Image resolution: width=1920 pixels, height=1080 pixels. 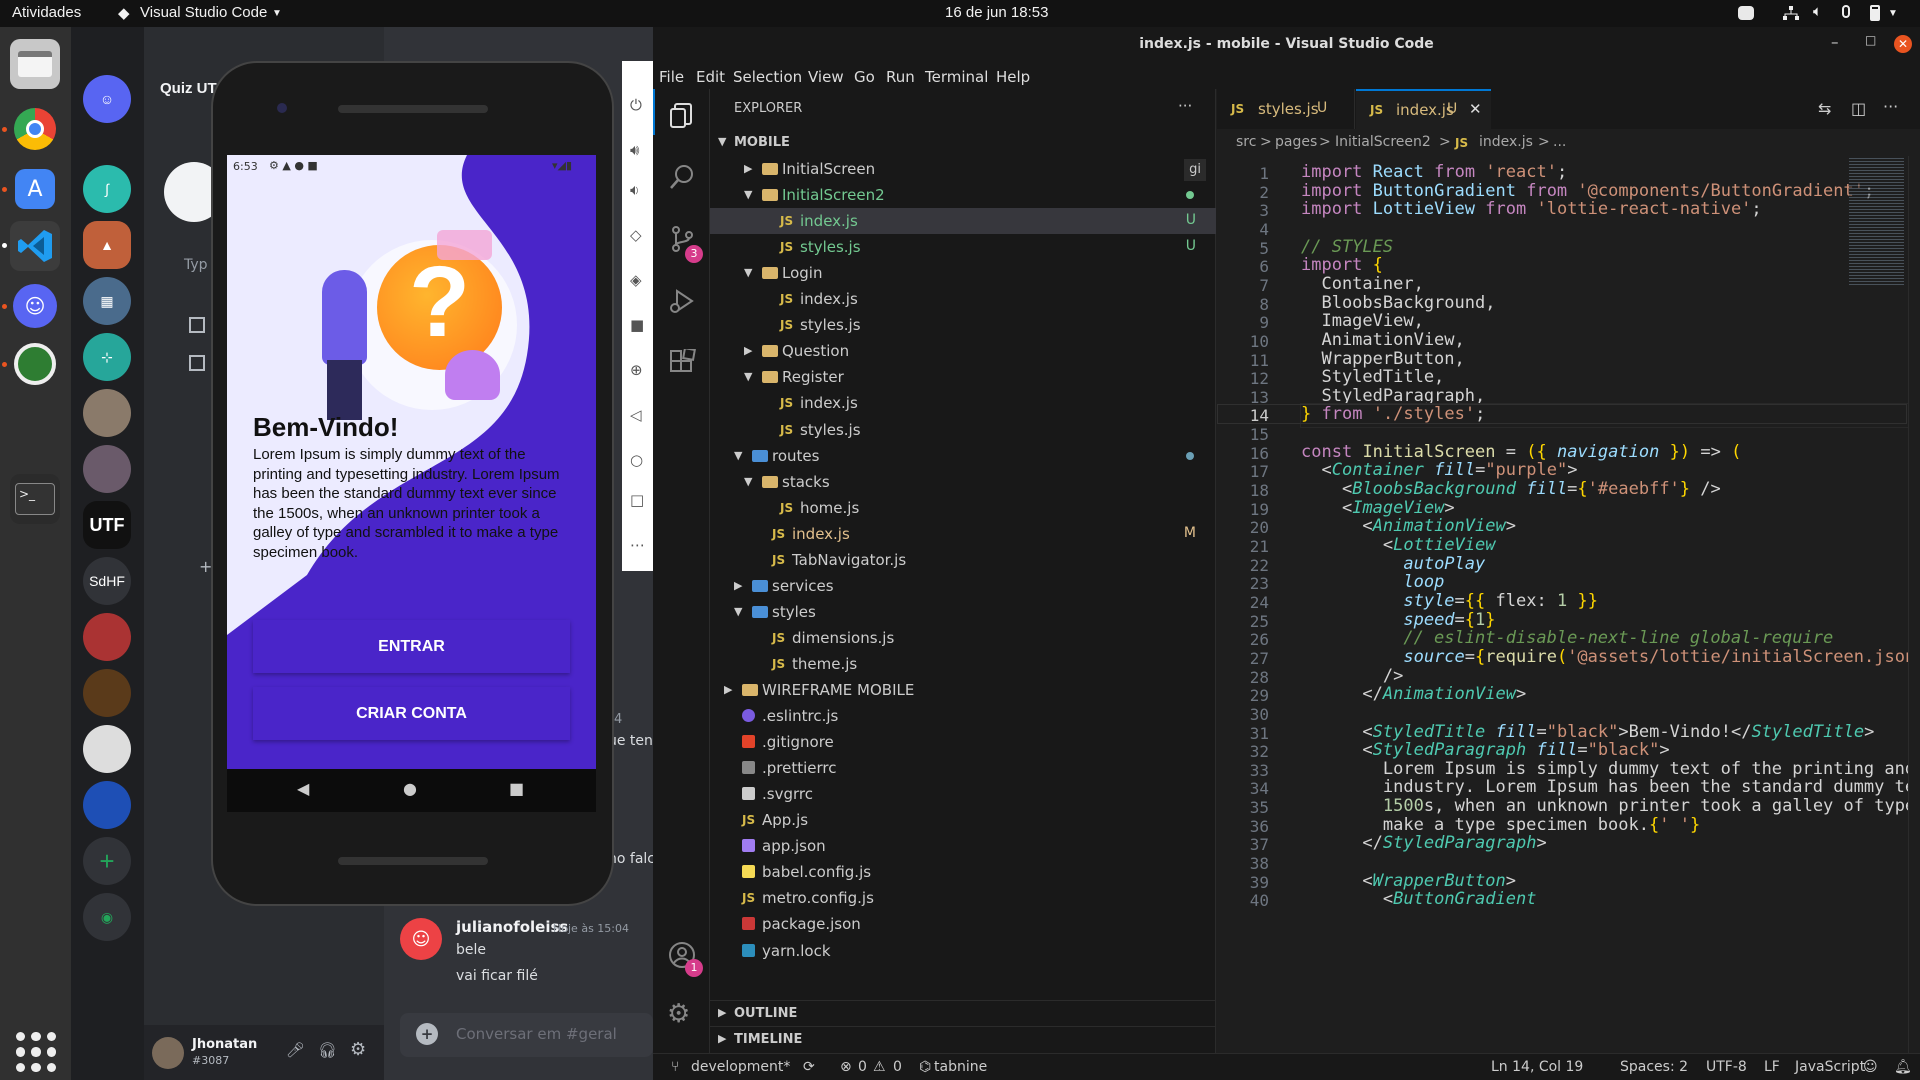 What do you see at coordinates (963, 430) in the screenshot?
I see `tree-item: JS styles.js` at bounding box center [963, 430].